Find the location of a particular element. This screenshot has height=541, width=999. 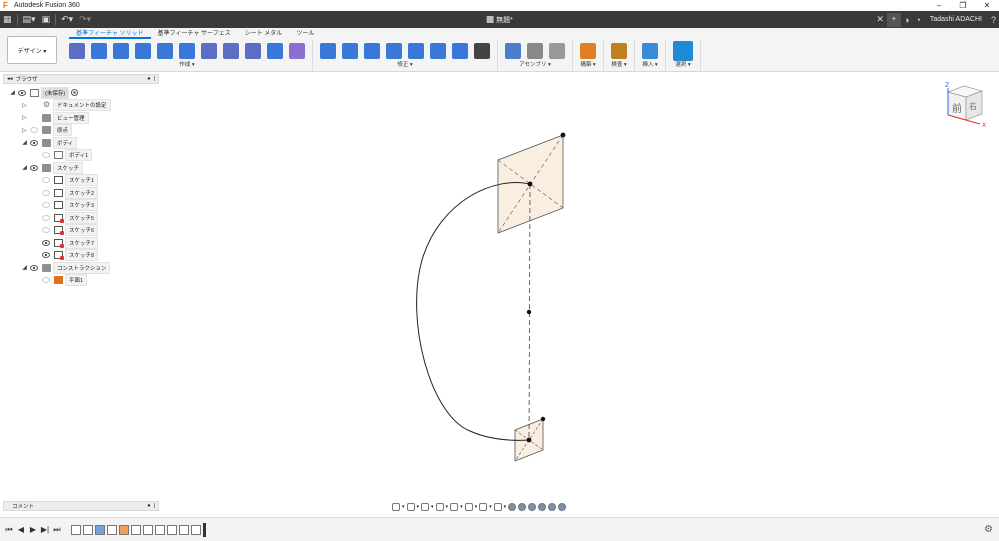

timeline-marker is located at coordinates (204, 529).